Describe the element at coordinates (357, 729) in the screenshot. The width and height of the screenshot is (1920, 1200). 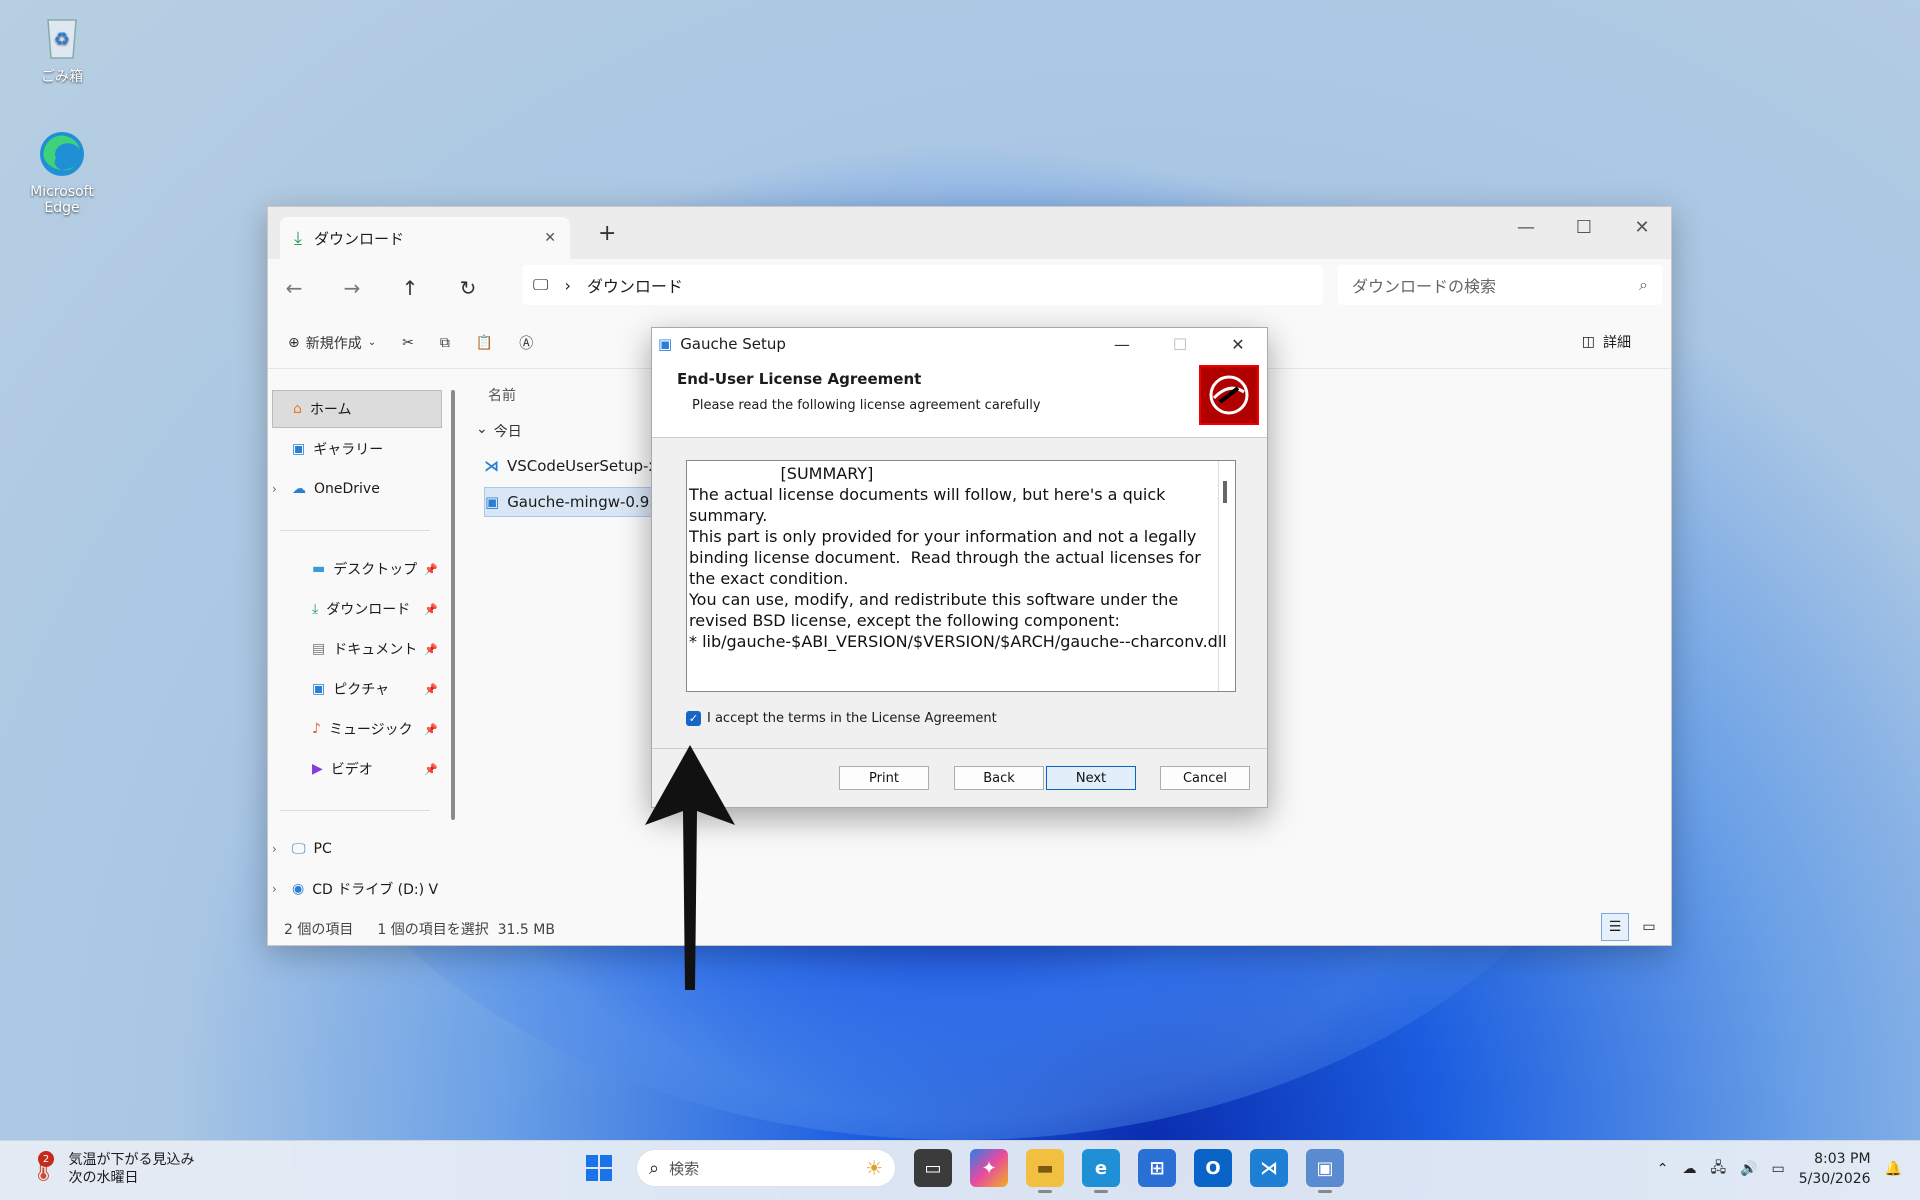
I see `sidebar-item-music: ♪ ミュージック 📌` at that location.